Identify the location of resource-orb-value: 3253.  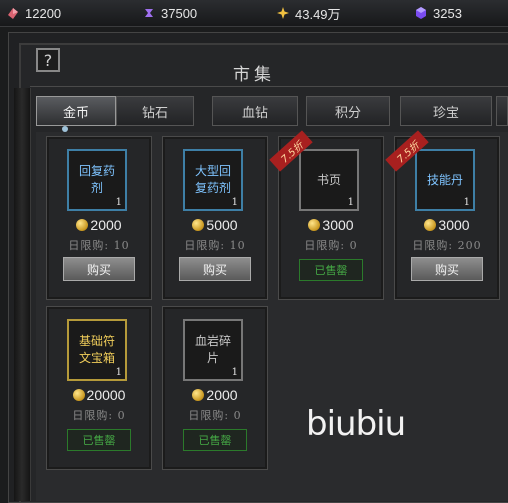
(447, 13).